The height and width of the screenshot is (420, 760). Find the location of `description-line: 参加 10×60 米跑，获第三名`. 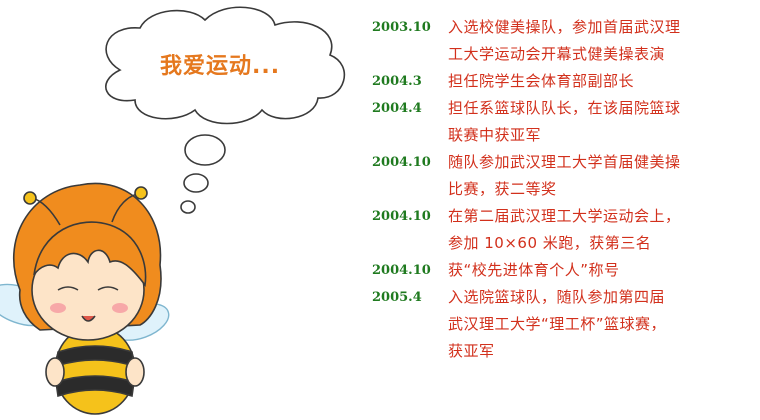

description-line: 参加 10×60 米跑，获第三名 is located at coordinates (550, 243).